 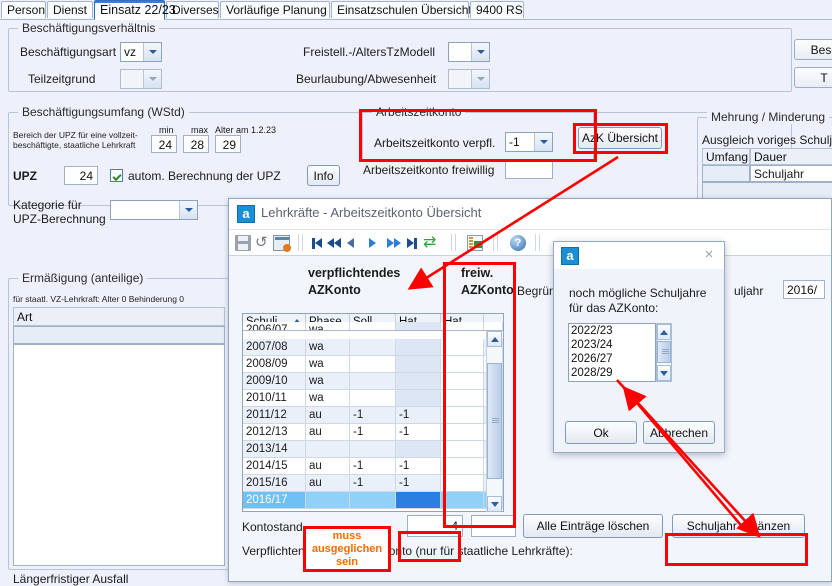 I want to click on table-row: 2007/08 wa, so click(x=373, y=347).